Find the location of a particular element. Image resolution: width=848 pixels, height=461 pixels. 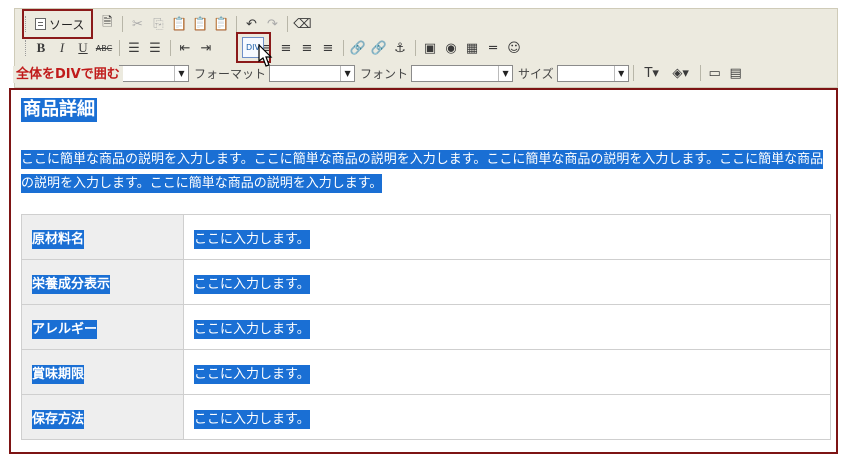

format-select: ▼ is located at coordinates (312, 73).